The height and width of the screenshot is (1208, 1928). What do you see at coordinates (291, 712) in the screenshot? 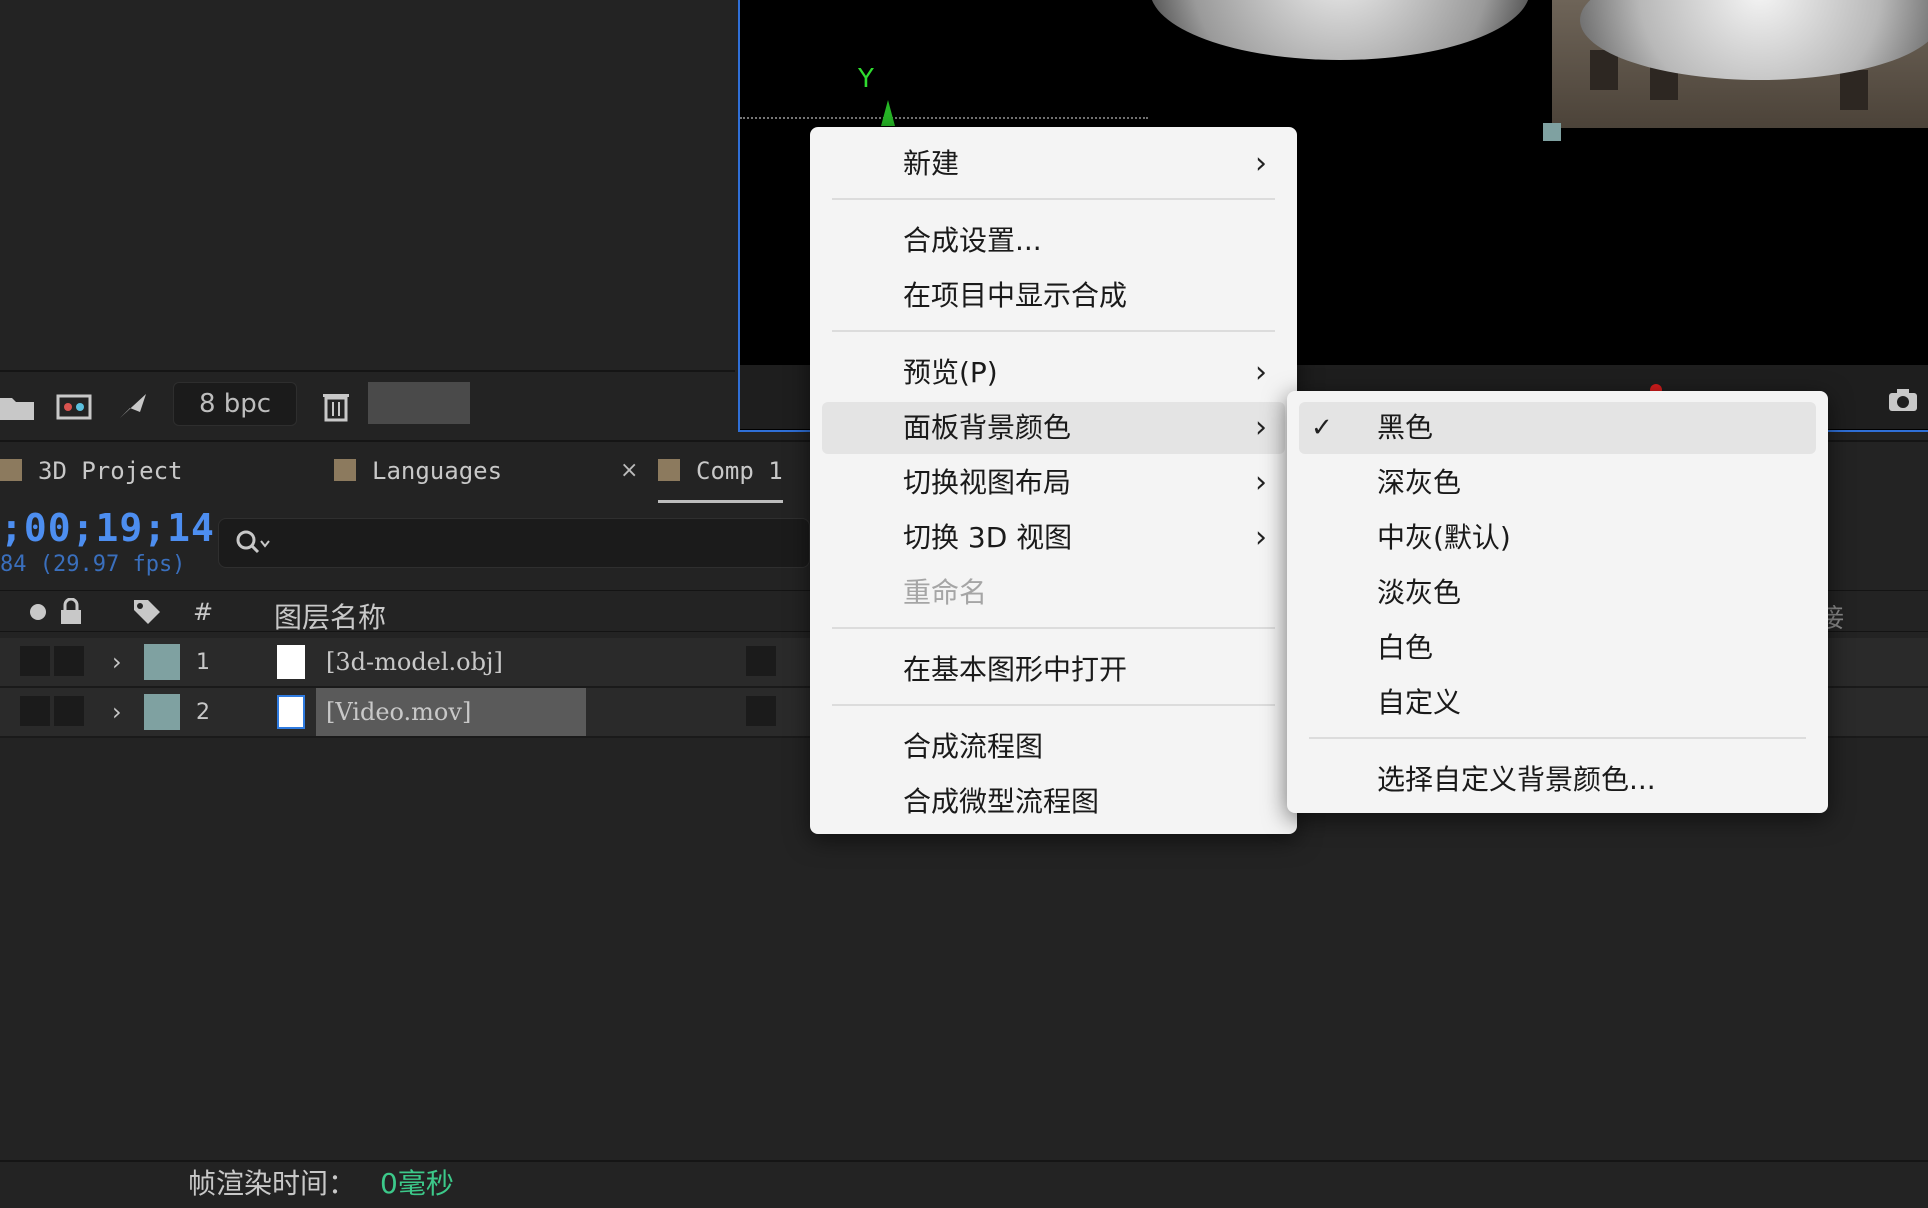
I see `video-file-icon` at bounding box center [291, 712].